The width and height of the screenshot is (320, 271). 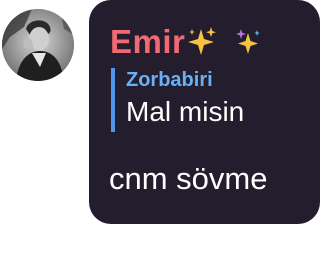 What do you see at coordinates (169, 80) in the screenshot?
I see `reply-author: Zorbabiri` at bounding box center [169, 80].